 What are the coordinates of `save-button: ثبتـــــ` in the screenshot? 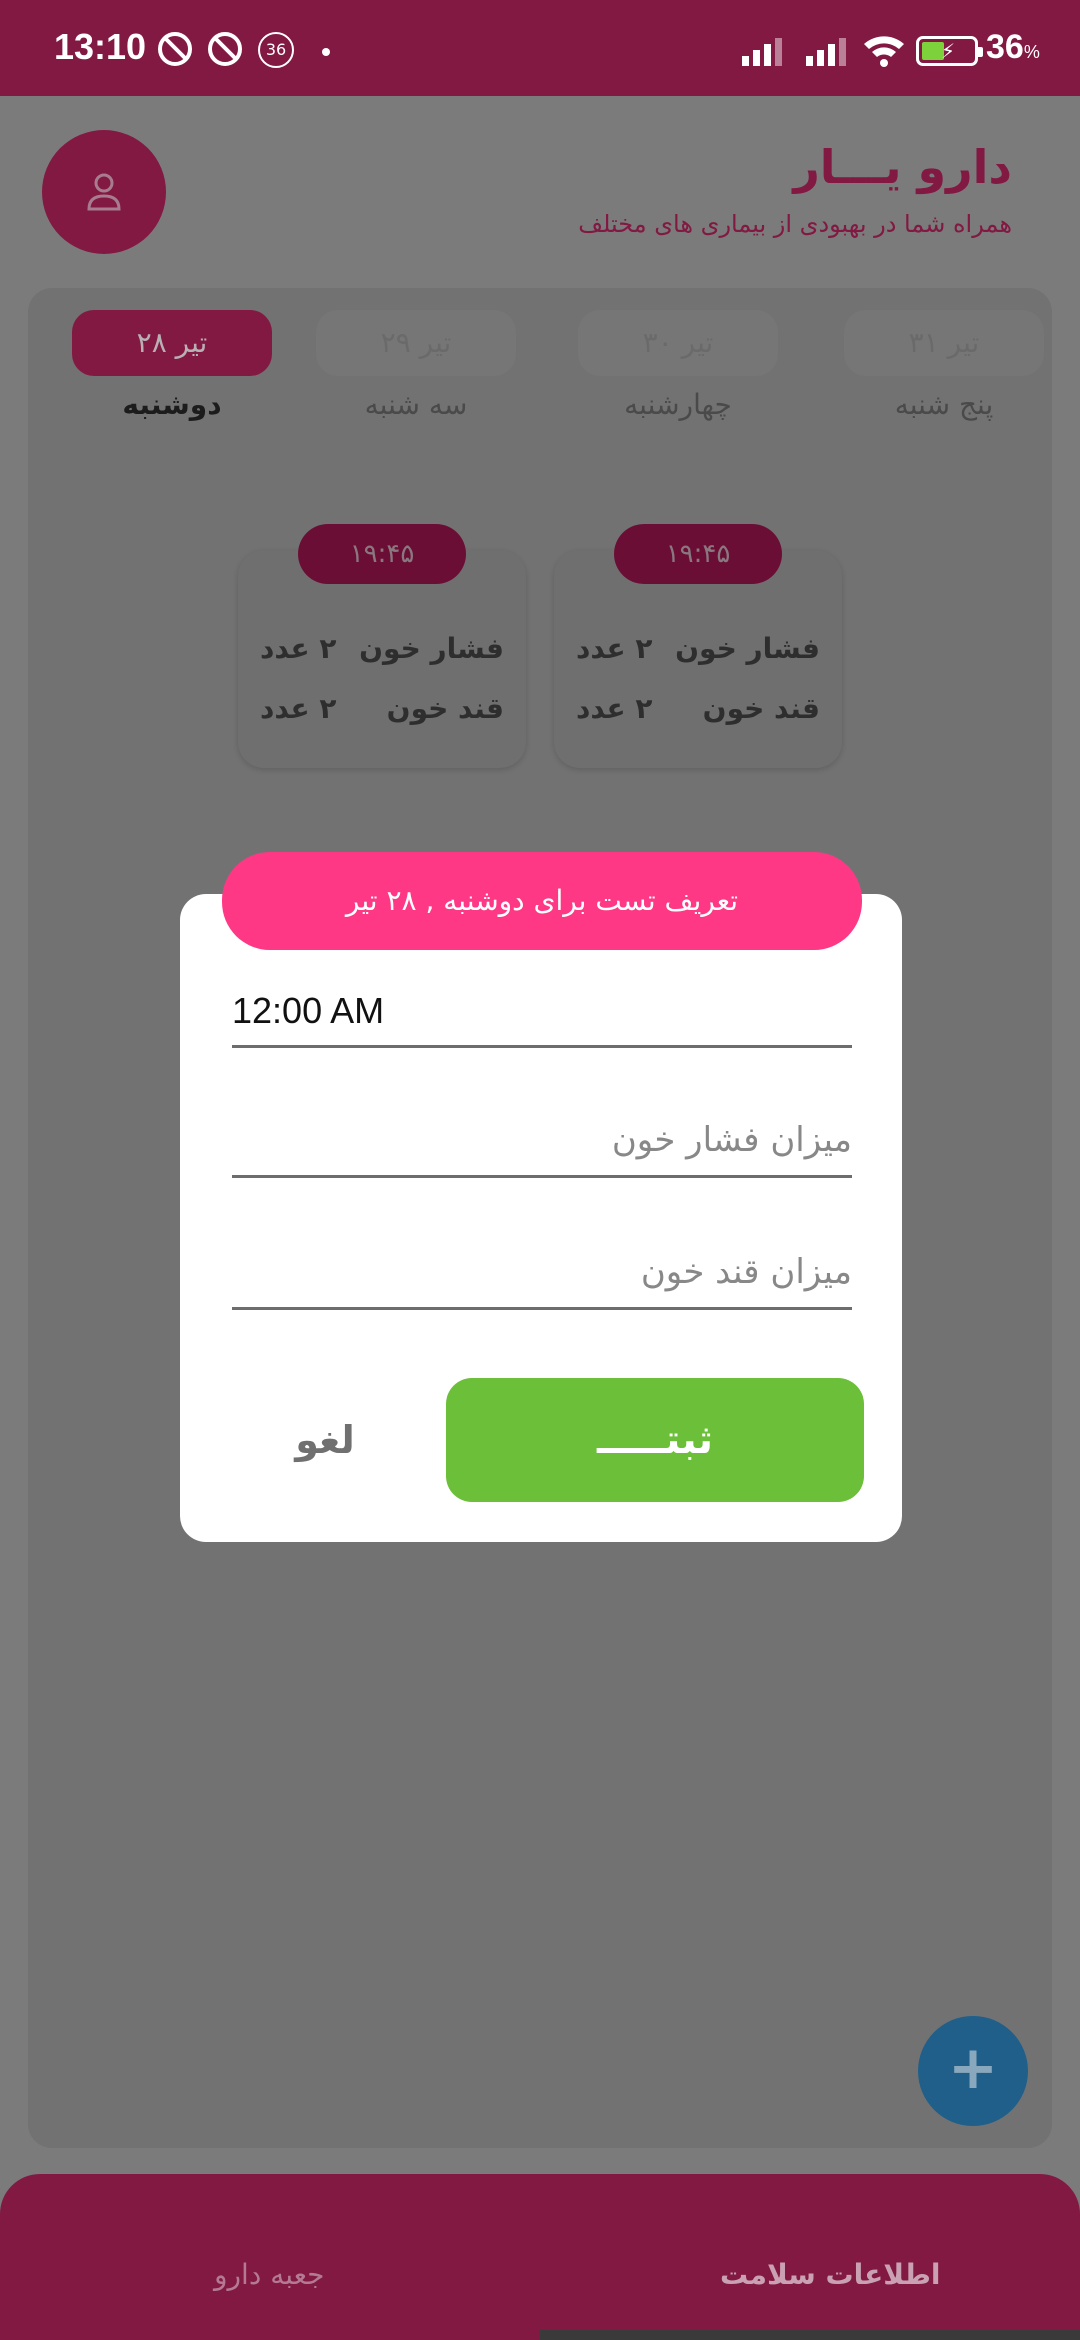 It's located at (655, 1440).